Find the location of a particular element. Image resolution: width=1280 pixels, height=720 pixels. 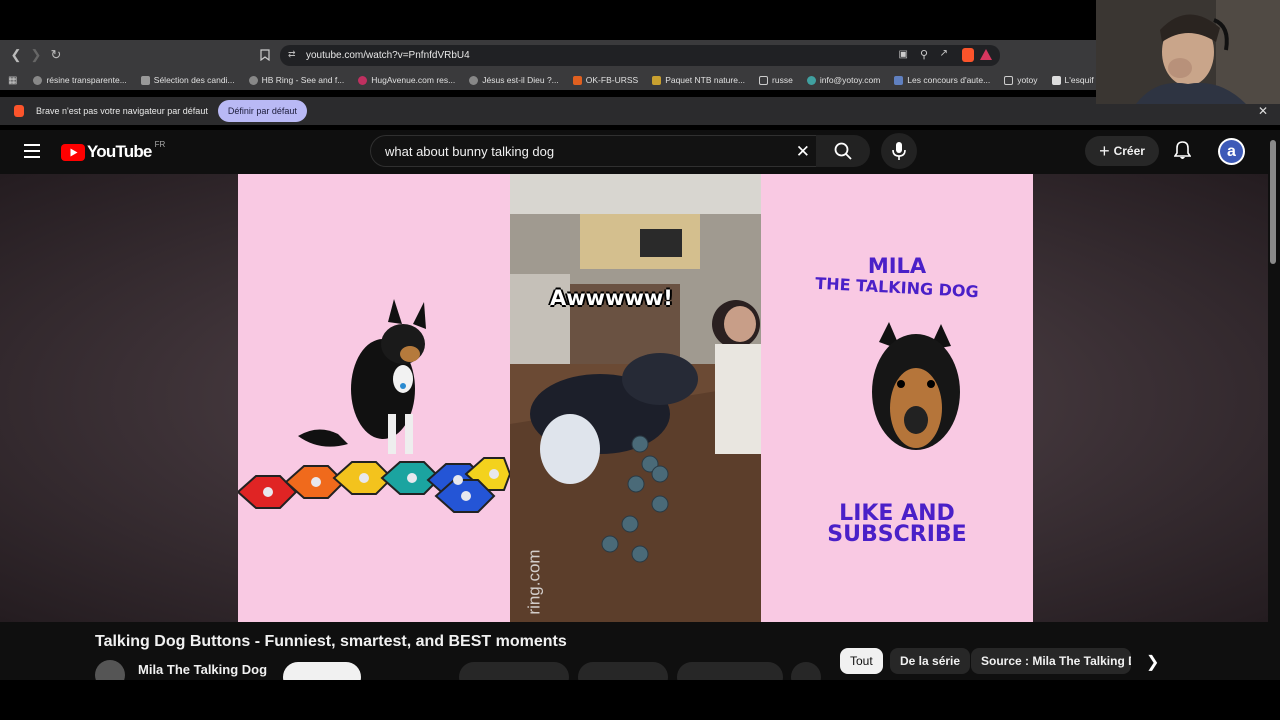

video-left-panel is located at coordinates (374, 398).